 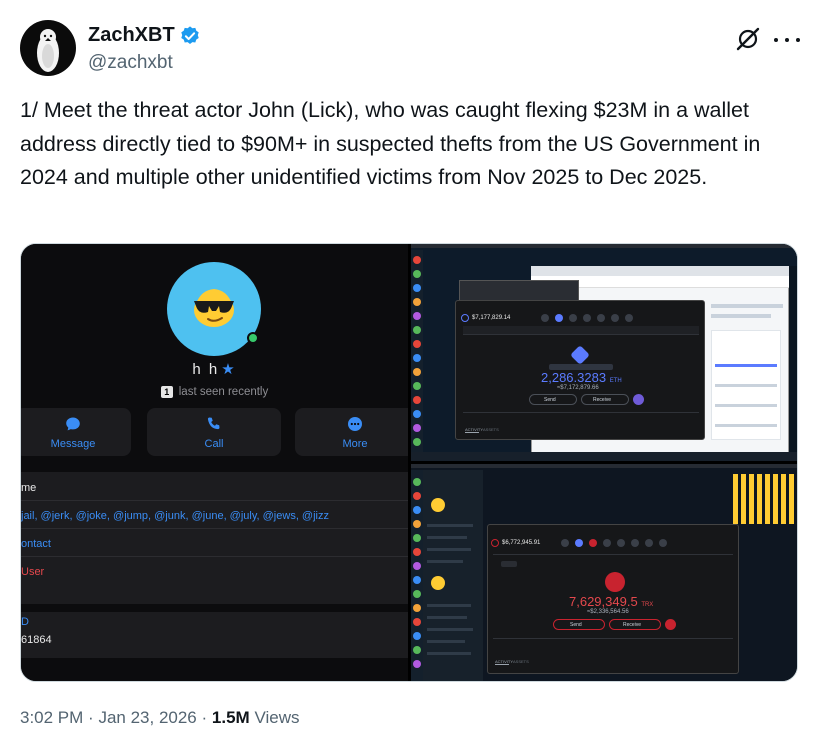 What do you see at coordinates (553, 399) in the screenshot?
I see `eth-send-button: Send` at bounding box center [553, 399].